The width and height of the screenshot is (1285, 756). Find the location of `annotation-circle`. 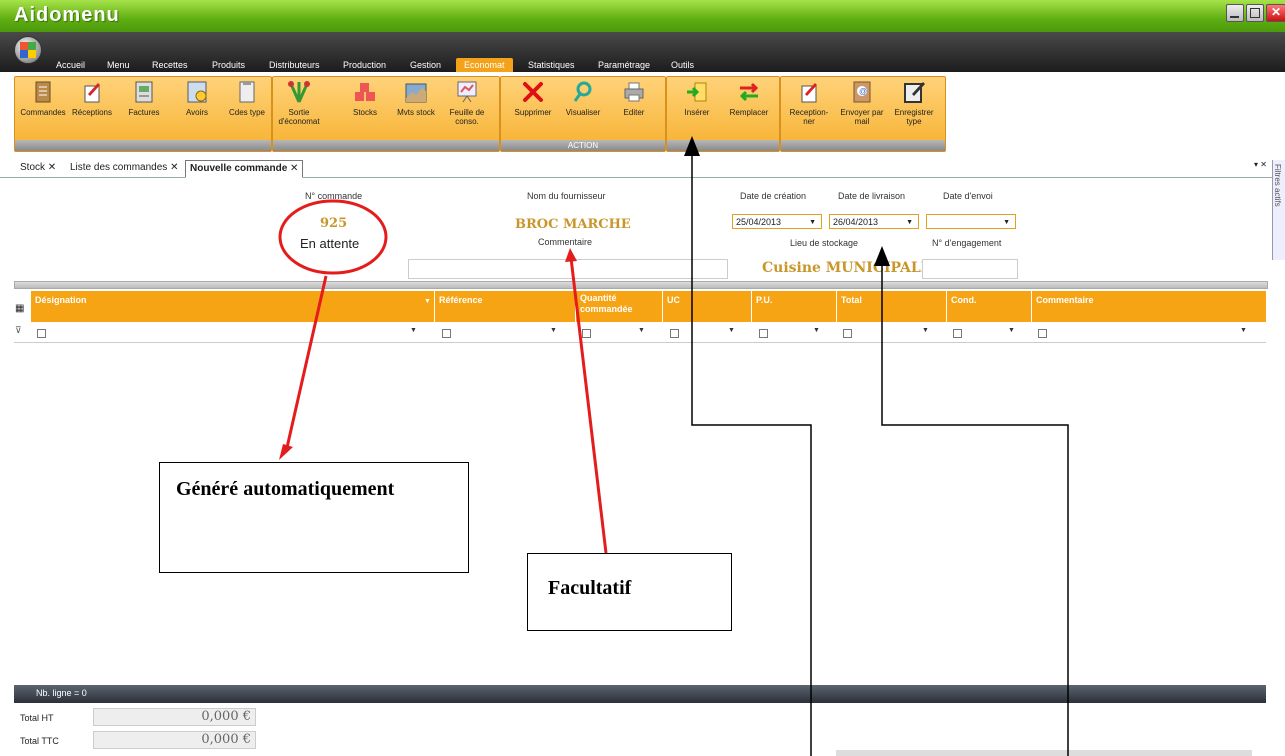

annotation-circle is located at coordinates (333, 237).